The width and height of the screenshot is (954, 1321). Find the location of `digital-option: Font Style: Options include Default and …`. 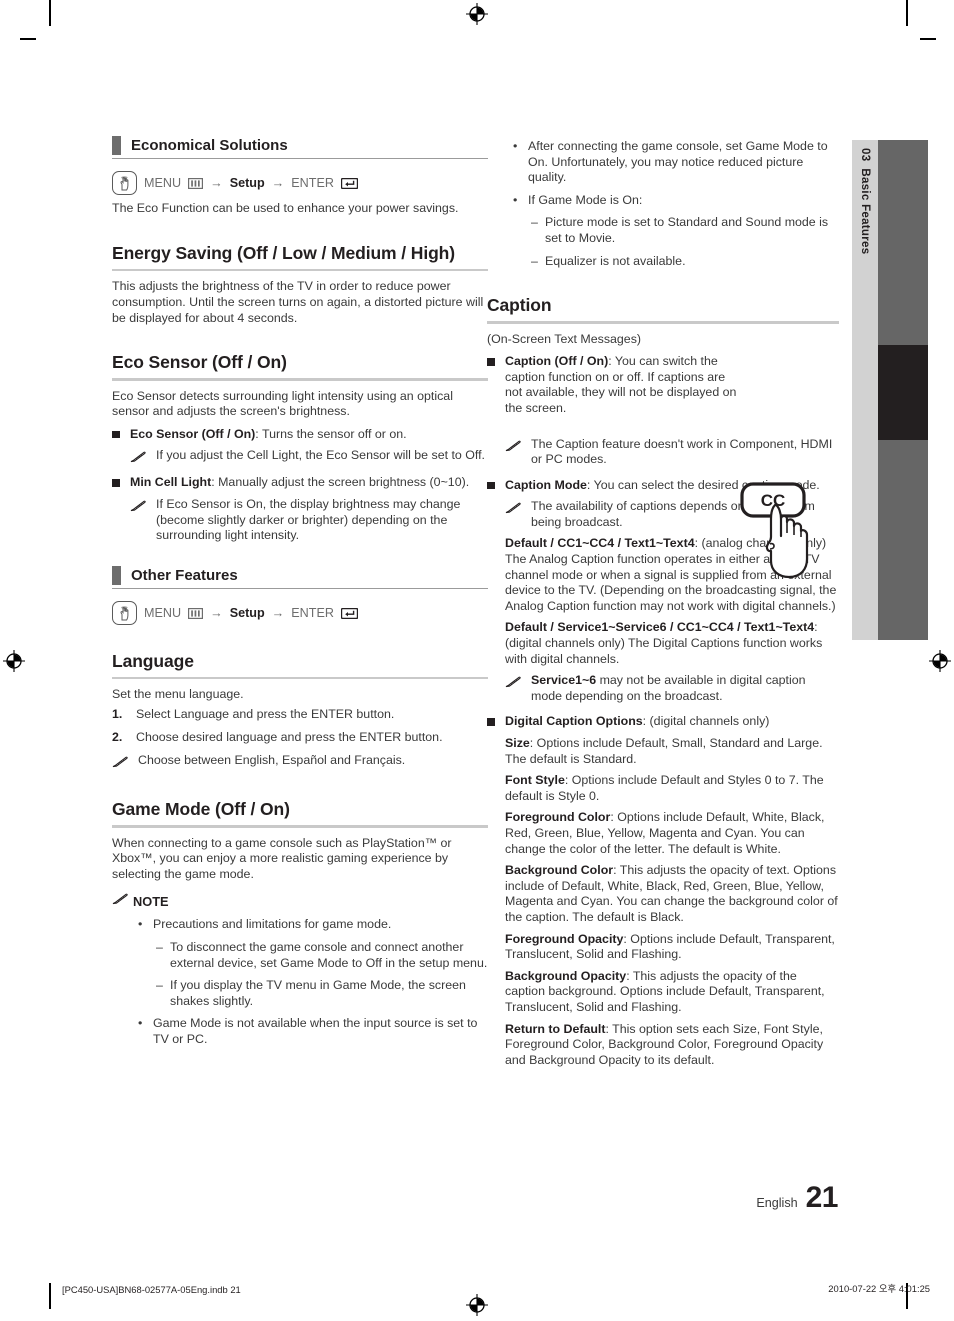

digital-option: Font Style: Options include Default and … is located at coordinates (672, 788).